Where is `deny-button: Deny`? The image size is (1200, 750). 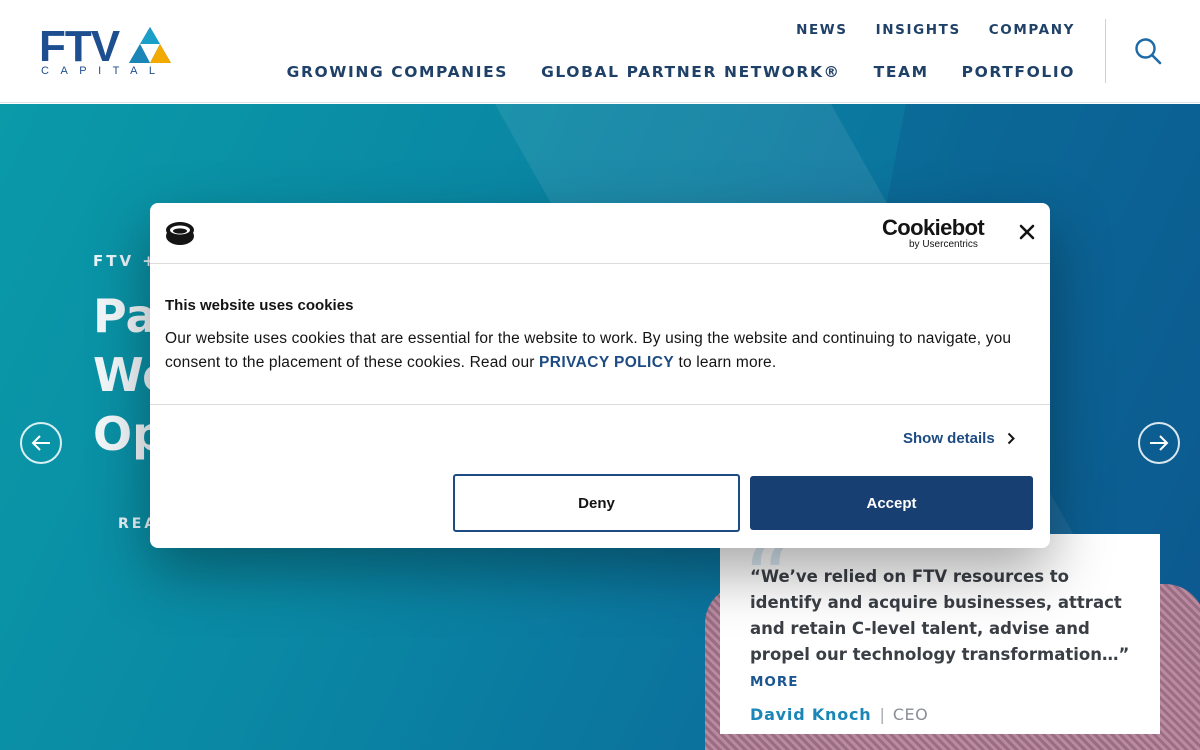
deny-button: Deny is located at coordinates (596, 503).